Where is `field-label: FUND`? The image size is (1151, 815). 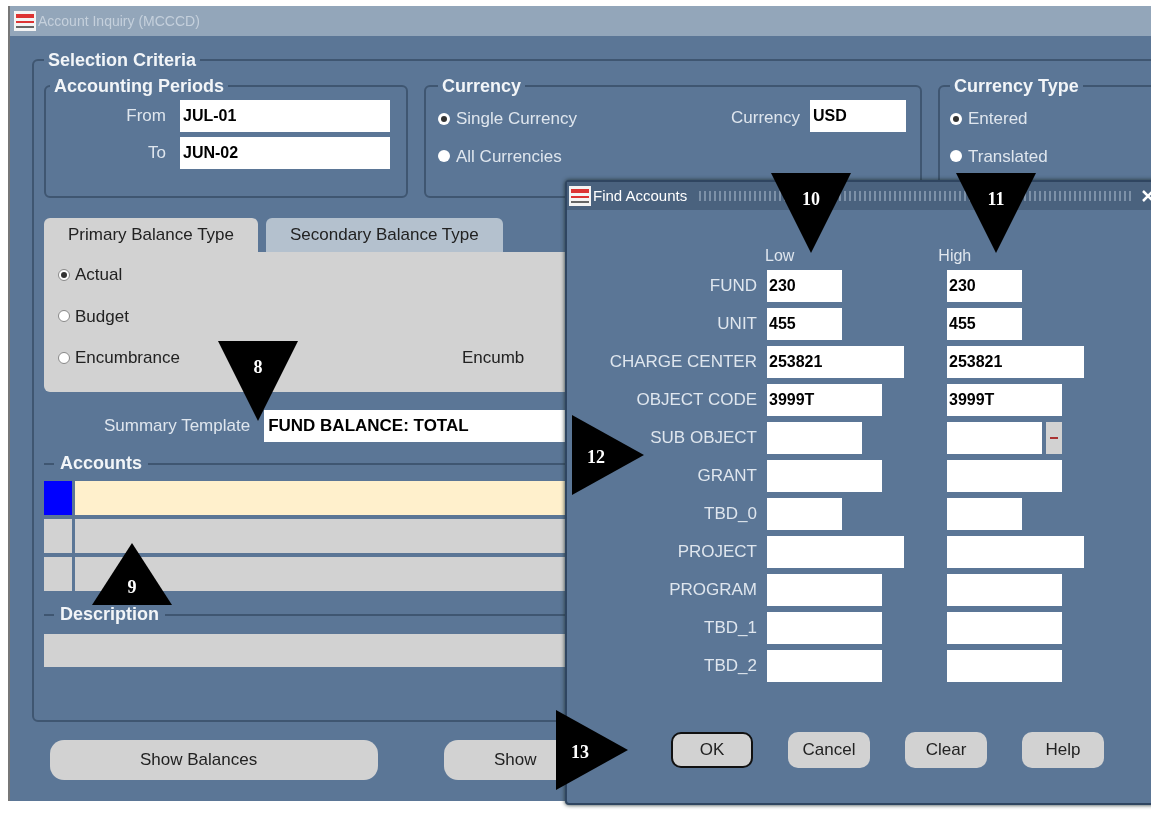 field-label: FUND is located at coordinates (732, 286).